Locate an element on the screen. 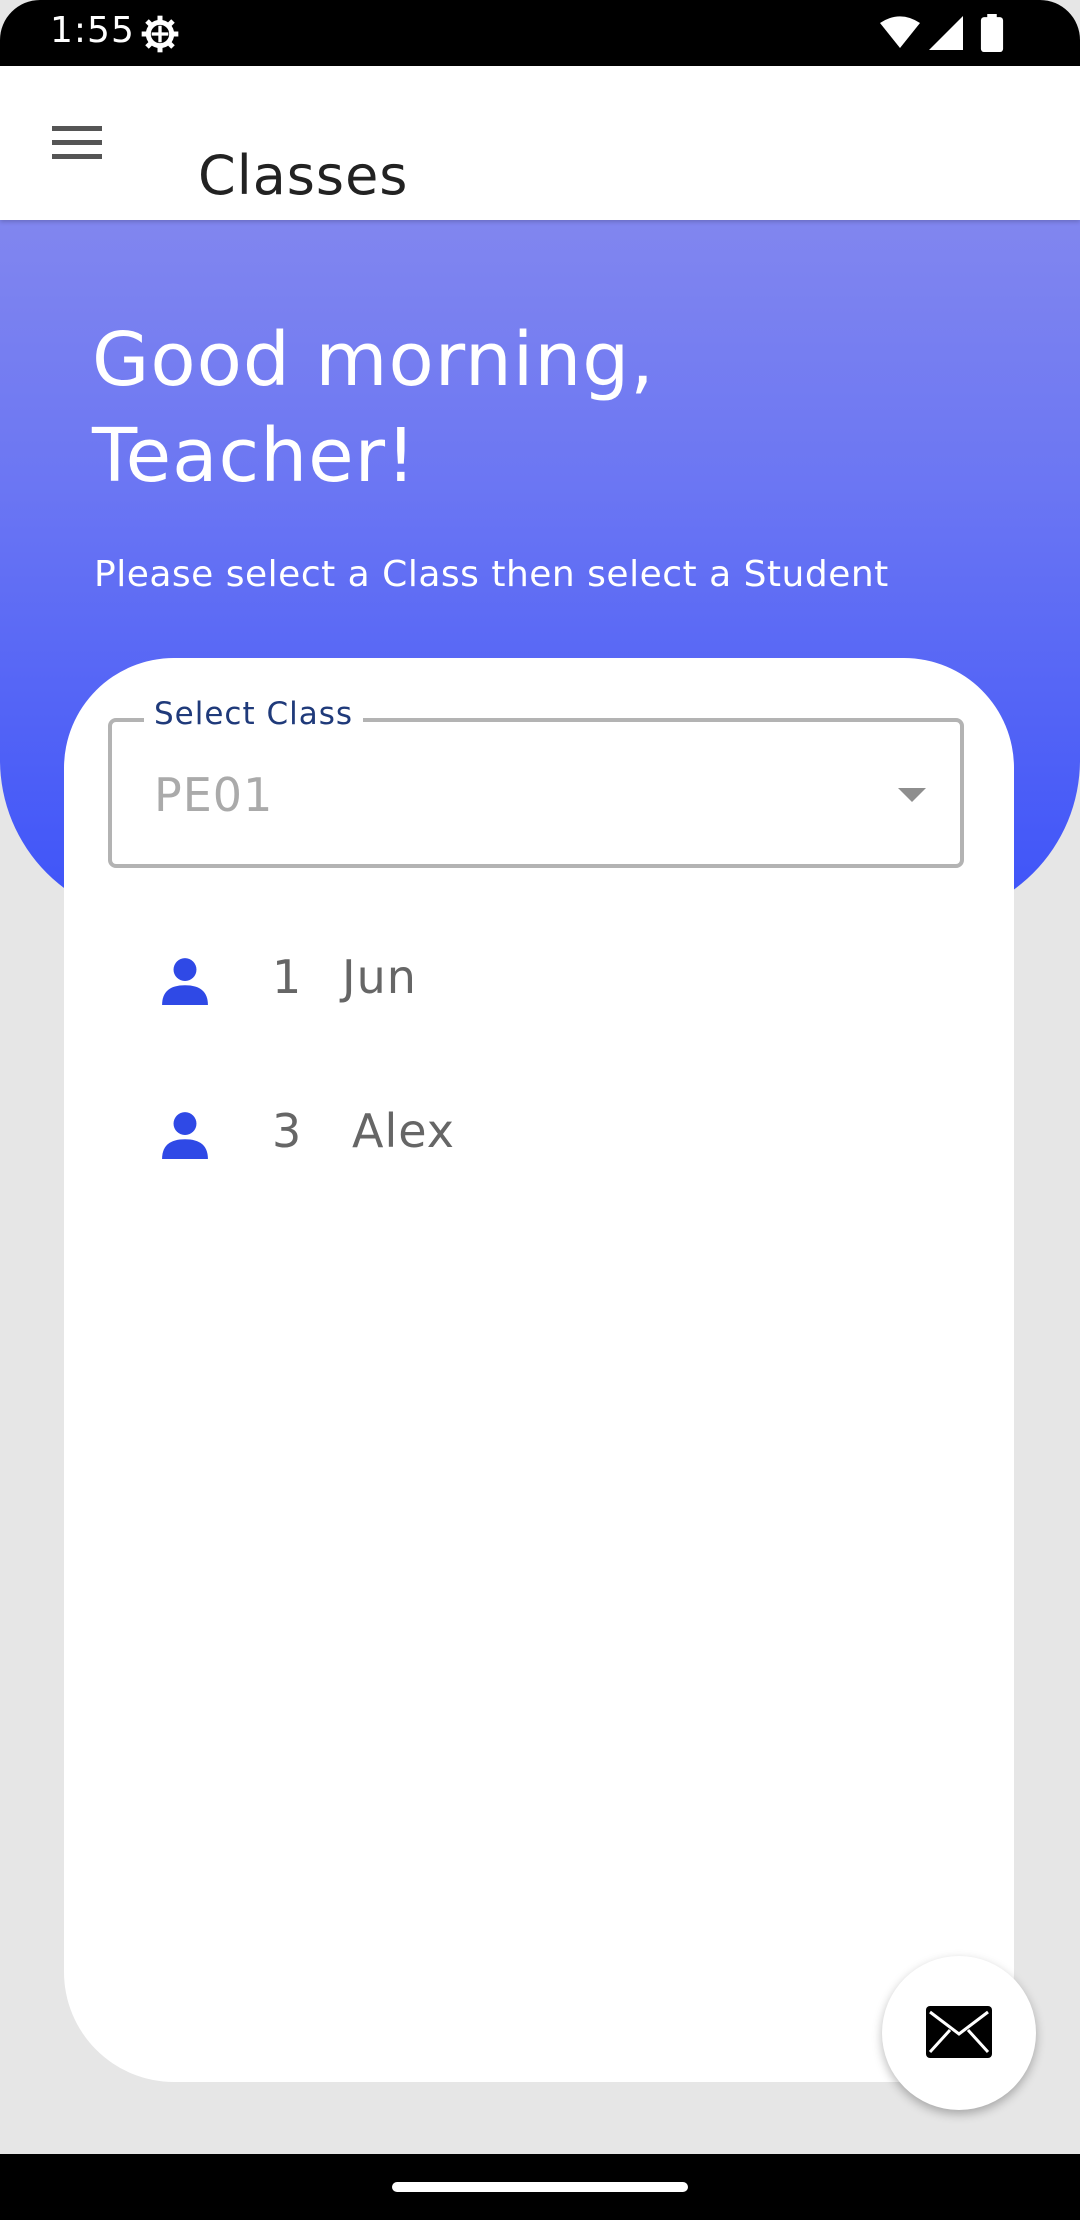 This screenshot has height=2220, width=1080. class-select-dropdown: Select Class PE01 is located at coordinates (536, 782).